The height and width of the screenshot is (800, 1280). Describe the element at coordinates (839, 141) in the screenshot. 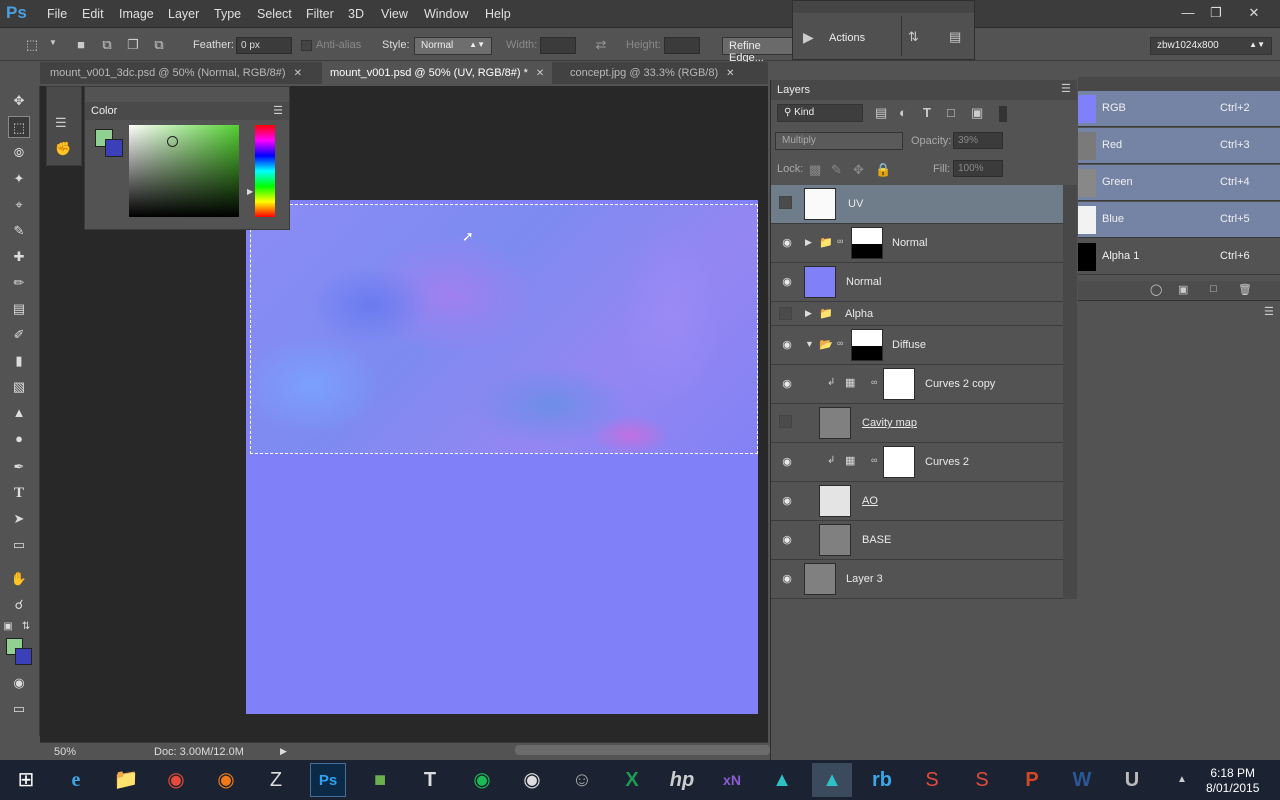

I see `blend-mode-select: Multiply` at that location.